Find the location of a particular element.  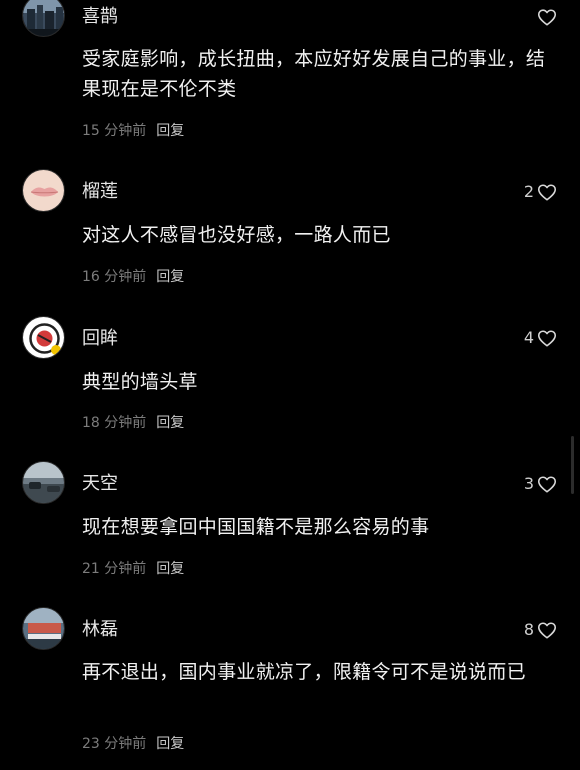

dock-photo-avatar-icon is located at coordinates (43, 628).